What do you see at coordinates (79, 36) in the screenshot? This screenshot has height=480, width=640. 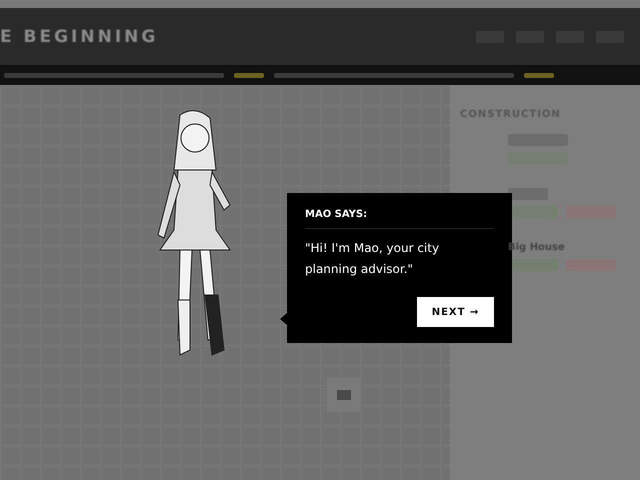 I see `game-title: E BEGINNING` at bounding box center [79, 36].